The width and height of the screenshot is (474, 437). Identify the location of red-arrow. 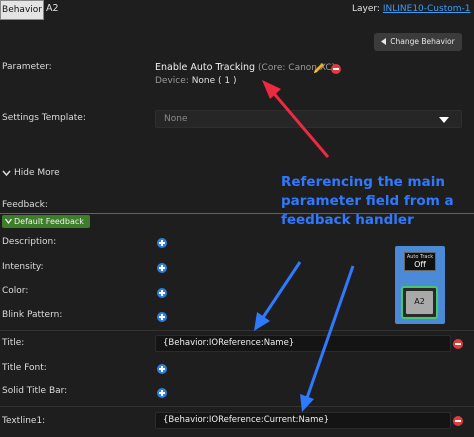
(296, 119).